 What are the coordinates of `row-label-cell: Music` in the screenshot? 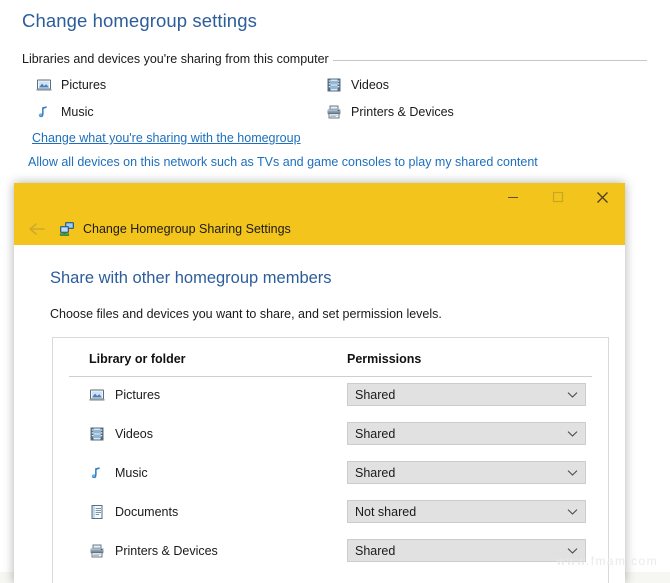 It's located at (118, 473).